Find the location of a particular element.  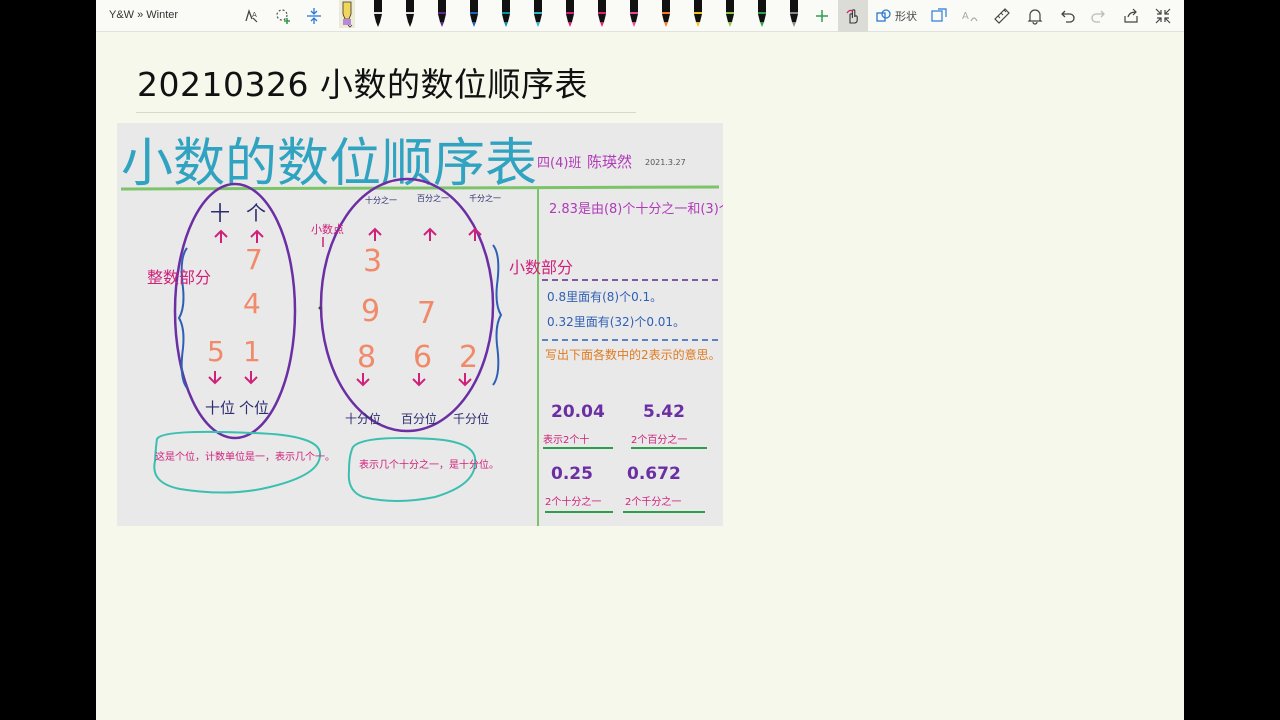

right-question-3: 写出下面各数中的2表示的意思。 is located at coordinates (633, 354).